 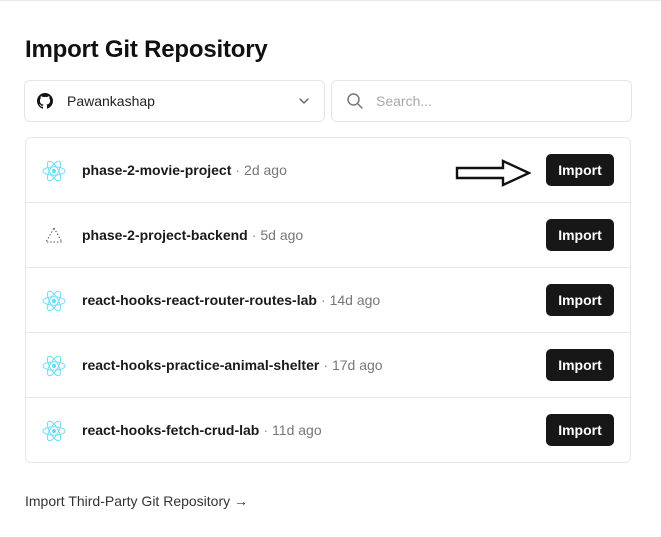 I want to click on repo-info: phase-2-movie-project · 2d ago, so click(x=184, y=170).